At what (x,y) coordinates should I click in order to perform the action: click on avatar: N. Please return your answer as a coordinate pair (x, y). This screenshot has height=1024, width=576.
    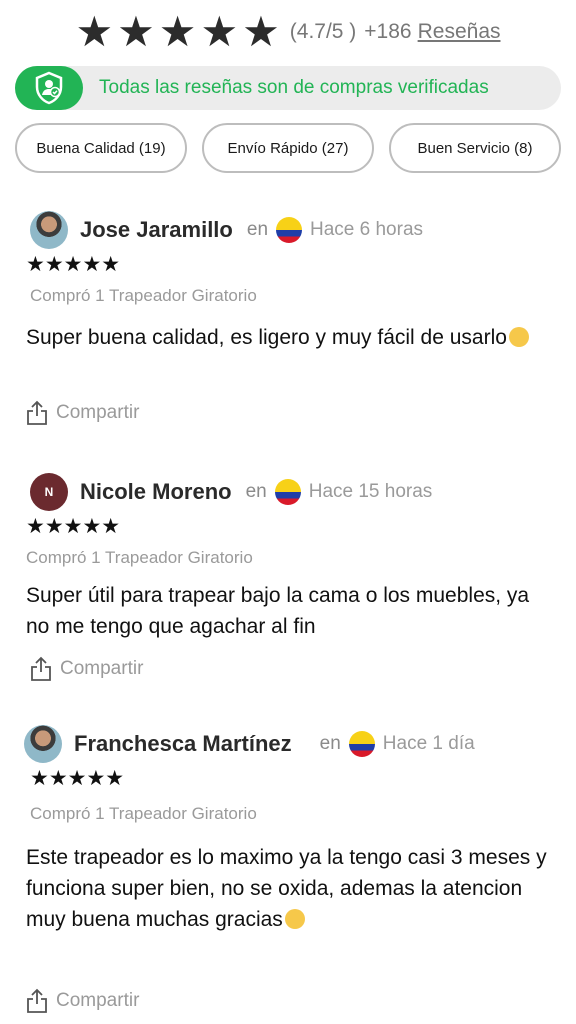
    Looking at the image, I should click on (49, 492).